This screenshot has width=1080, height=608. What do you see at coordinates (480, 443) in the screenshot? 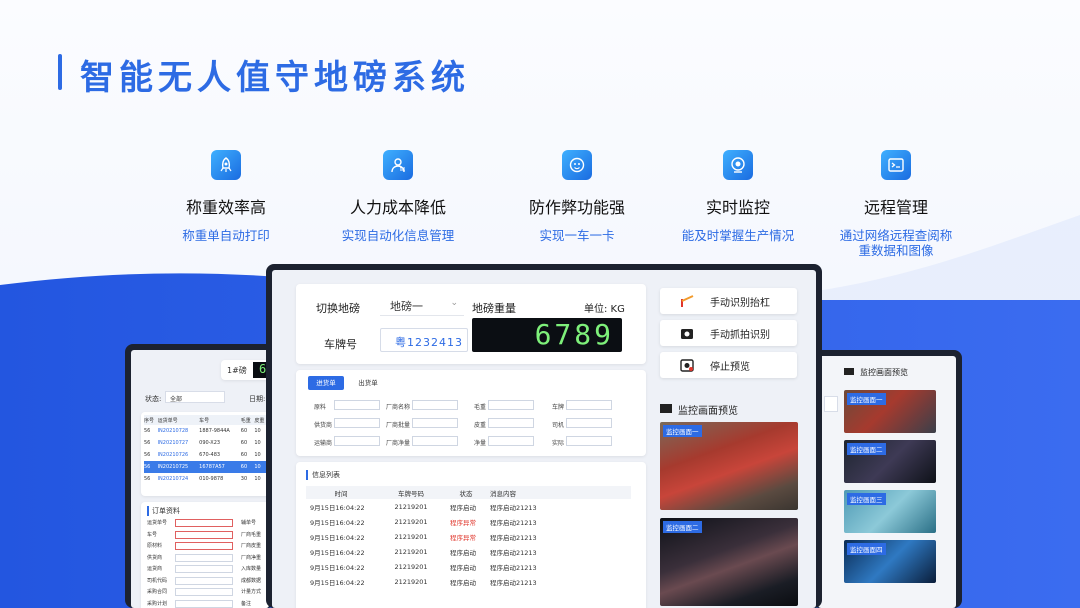
I see `field-label: 净量` at bounding box center [480, 443].